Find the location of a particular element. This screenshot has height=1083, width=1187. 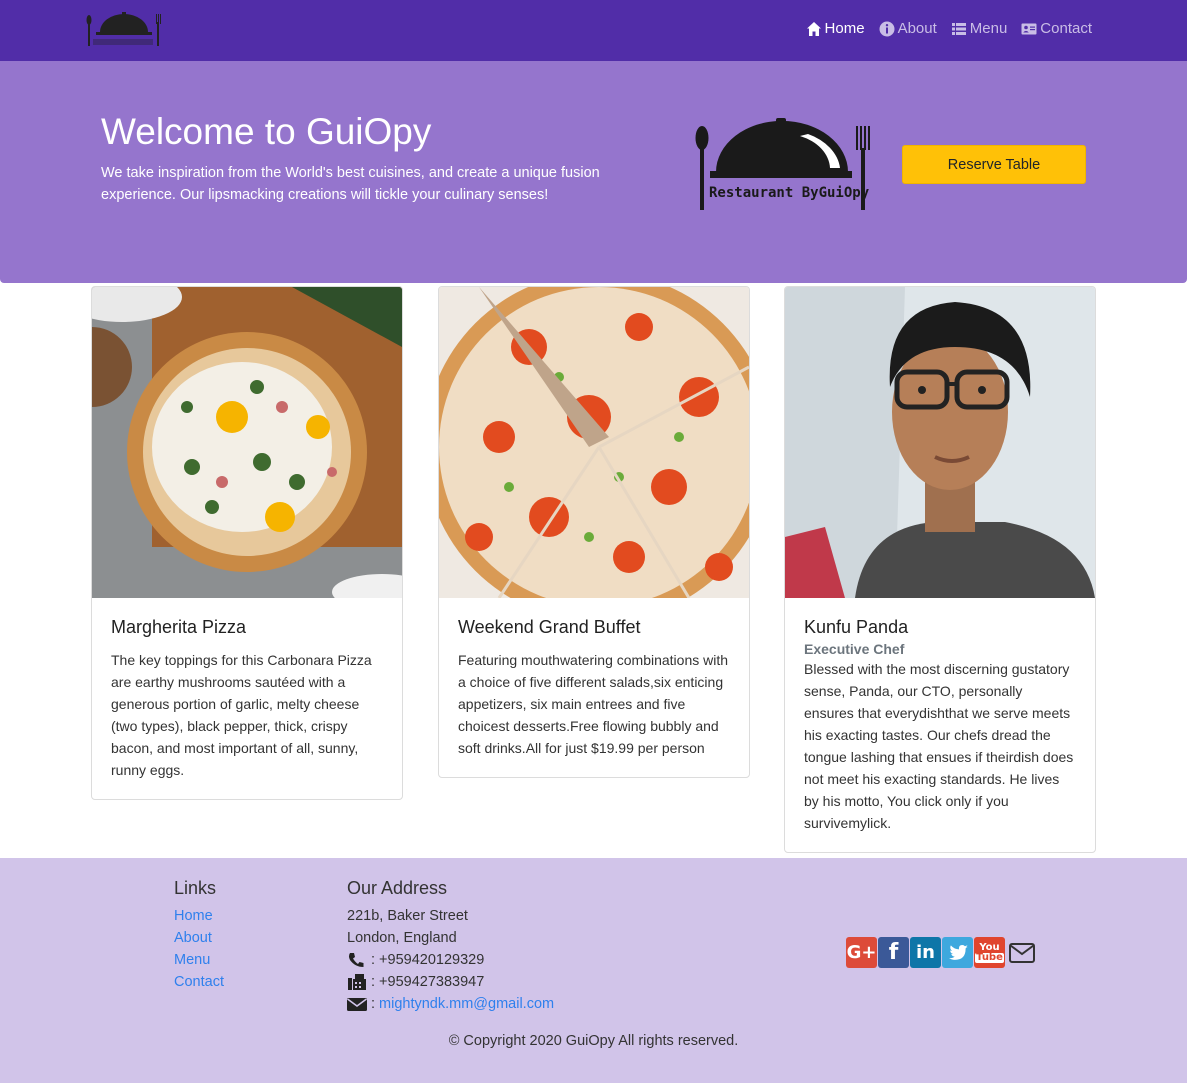

mail-icon is located at coordinates (1021, 952).